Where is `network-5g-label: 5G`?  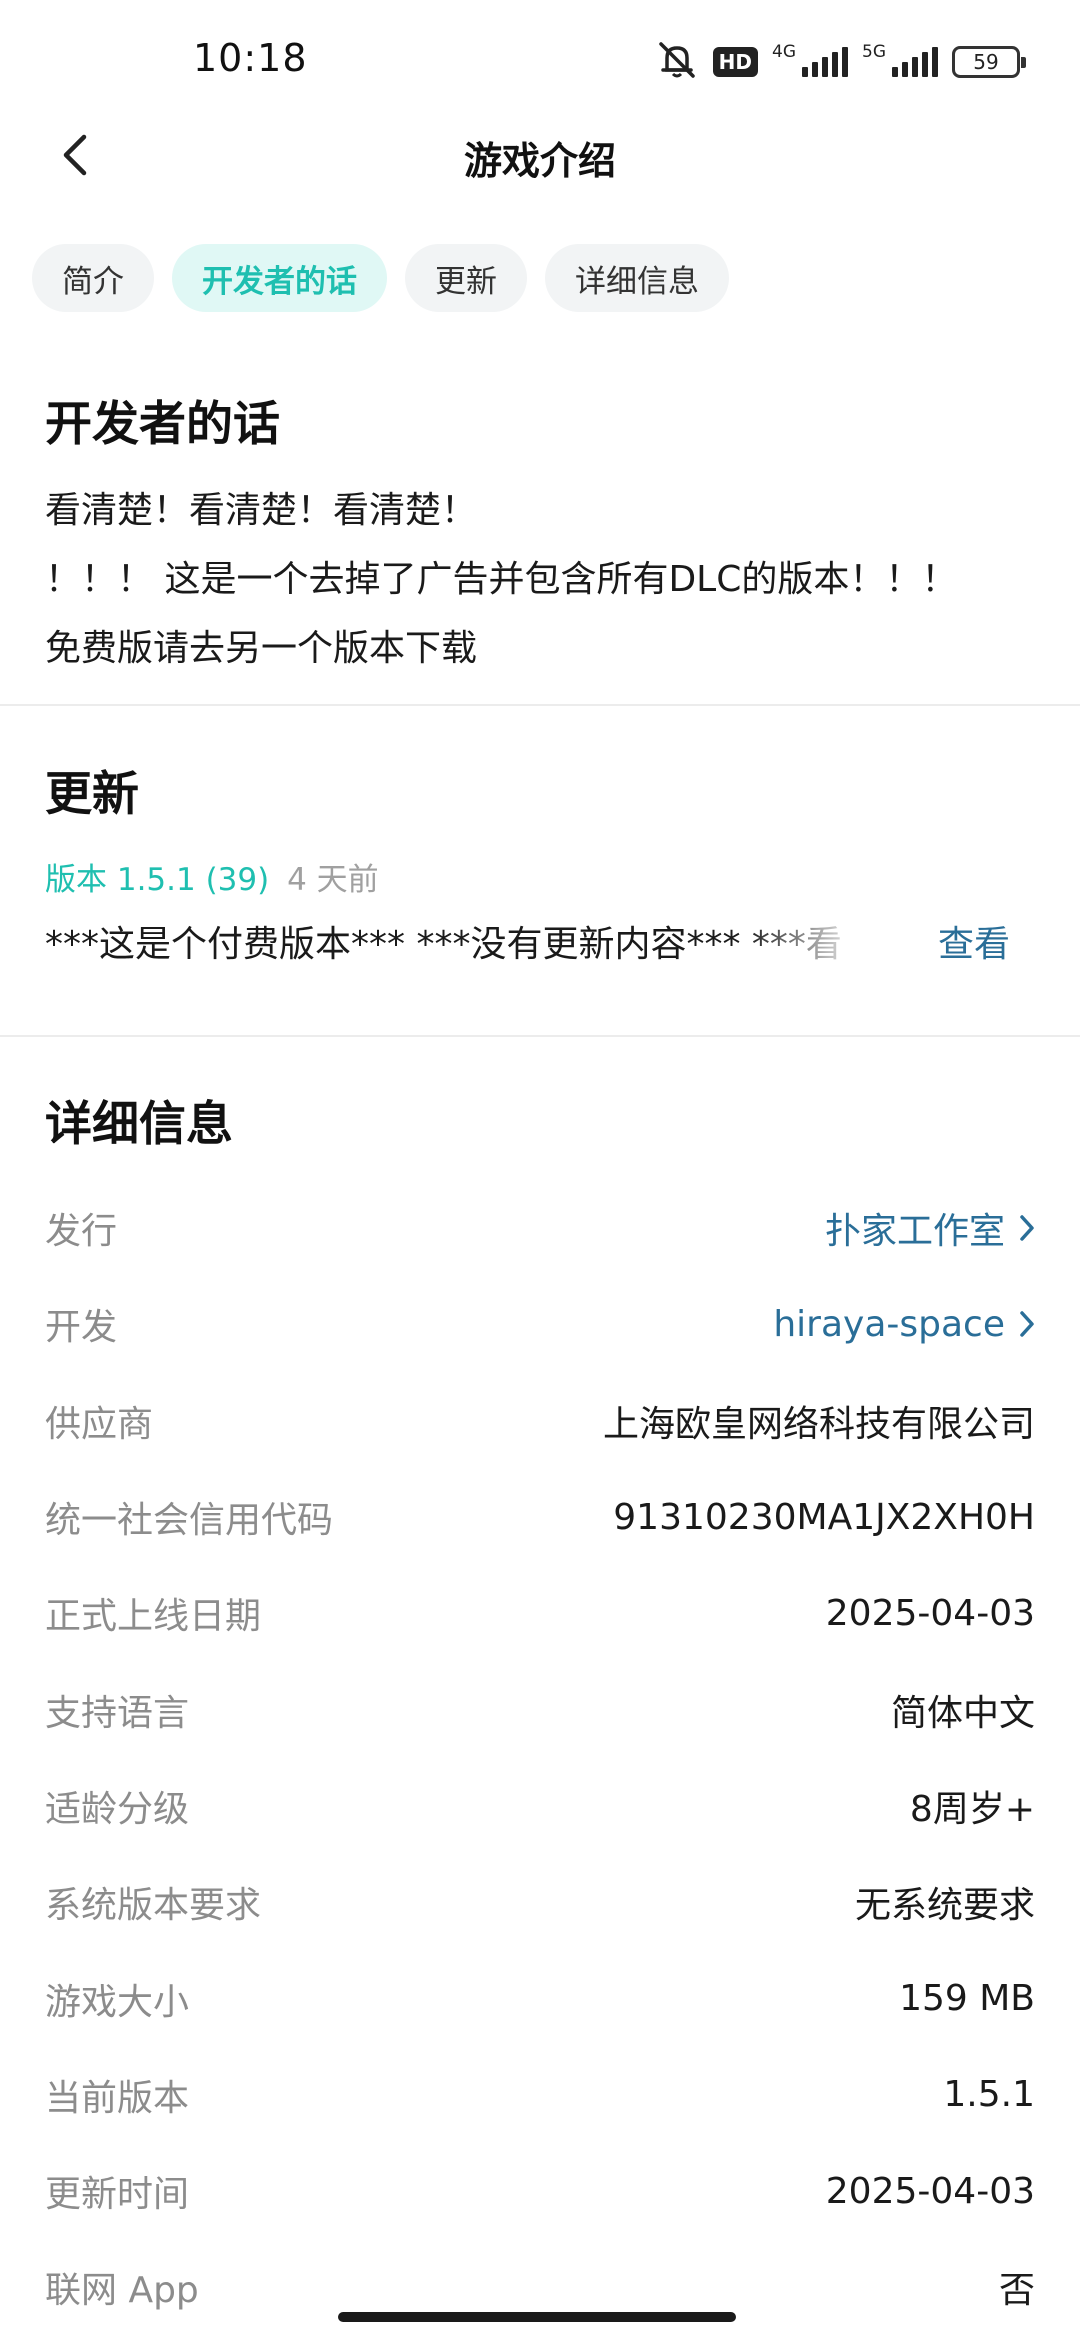
network-5g-label: 5G is located at coordinates (874, 52).